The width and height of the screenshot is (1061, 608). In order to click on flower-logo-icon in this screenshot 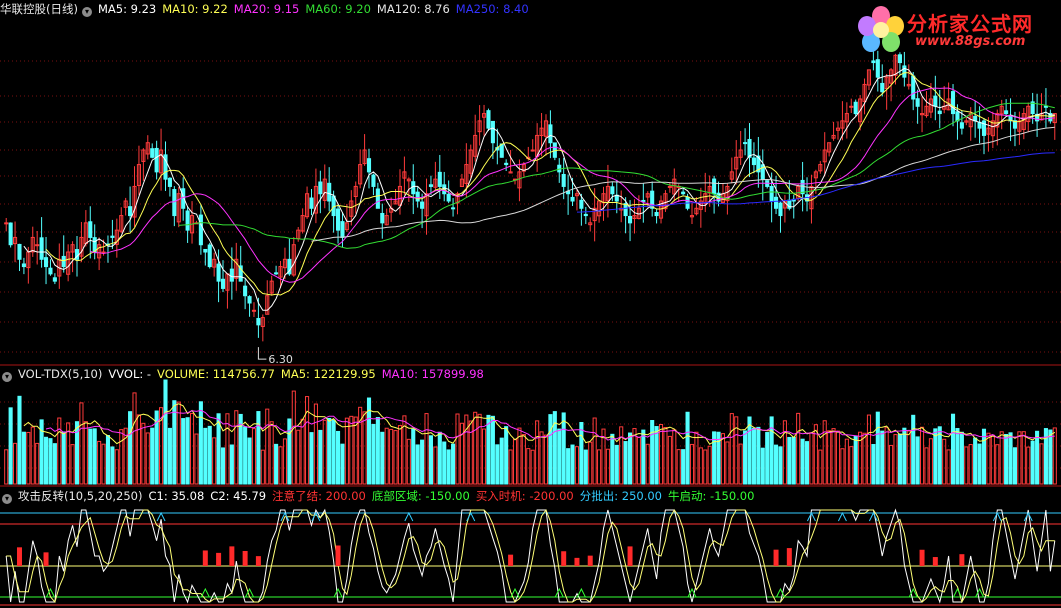, I will do `click(881, 29)`.